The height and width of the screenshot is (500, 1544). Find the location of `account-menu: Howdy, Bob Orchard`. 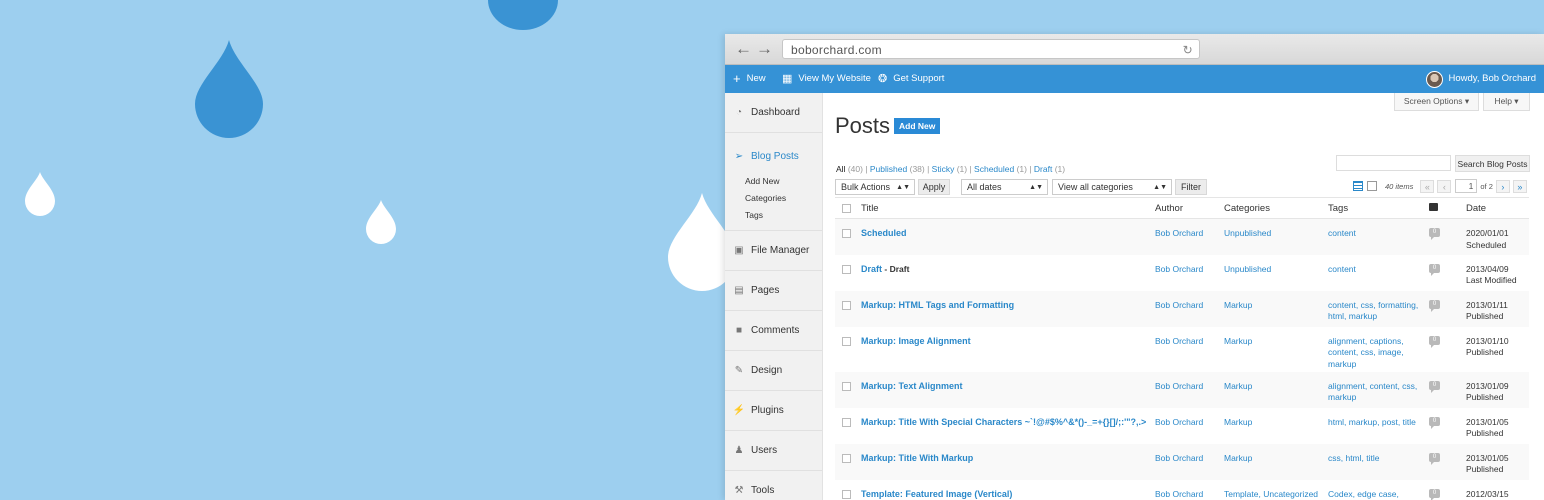

account-menu: Howdy, Bob Orchard is located at coordinates (1480, 79).